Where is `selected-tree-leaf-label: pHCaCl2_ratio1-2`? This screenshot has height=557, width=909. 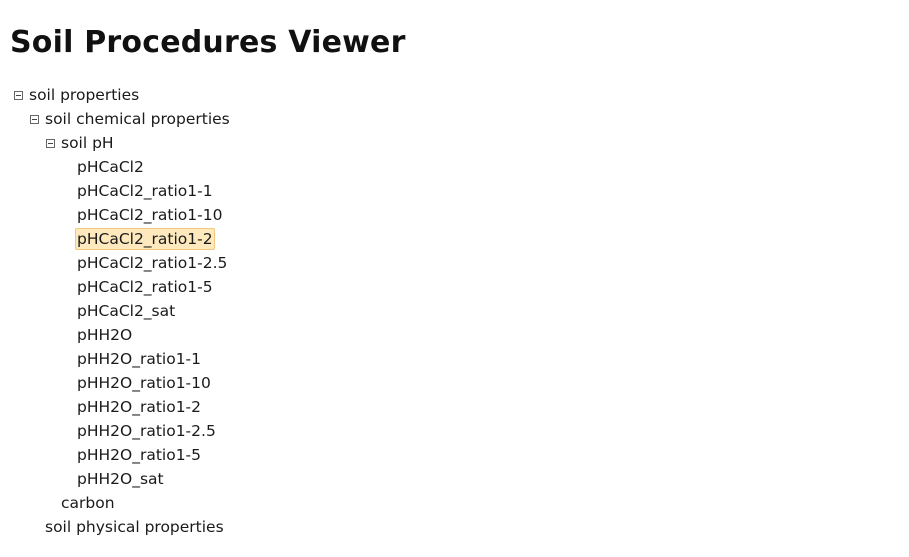
selected-tree-leaf-label: pHCaCl2_ratio1-2 is located at coordinates (145, 239).